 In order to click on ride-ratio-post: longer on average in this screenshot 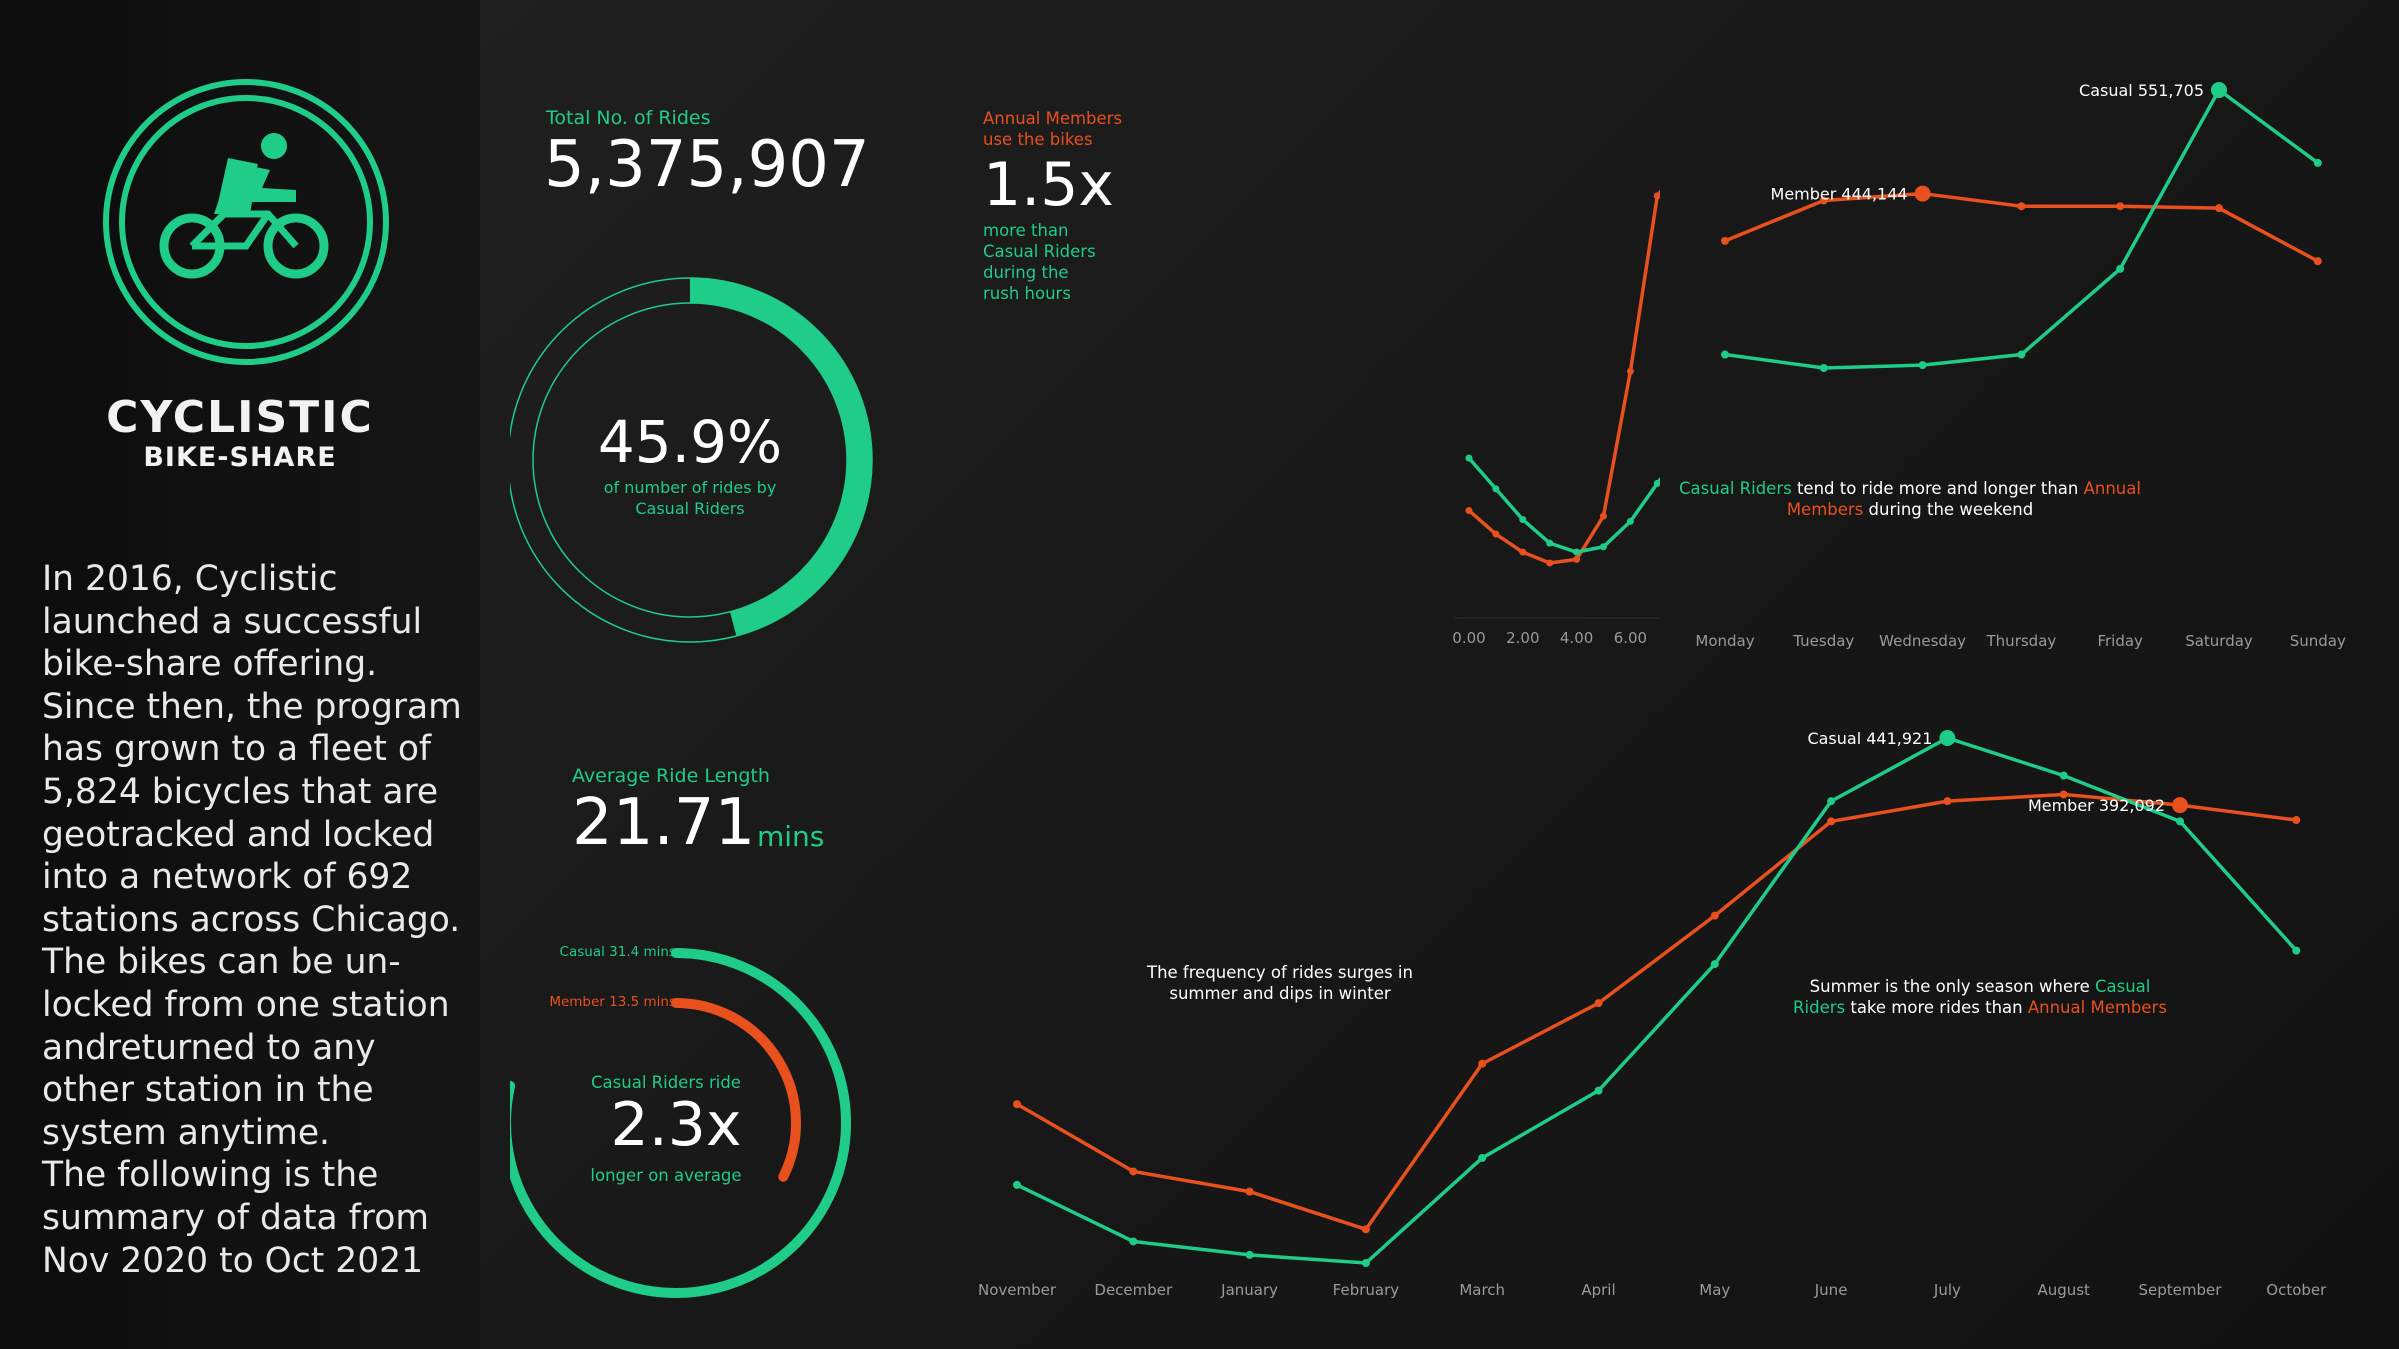, I will do `click(665, 1175)`.